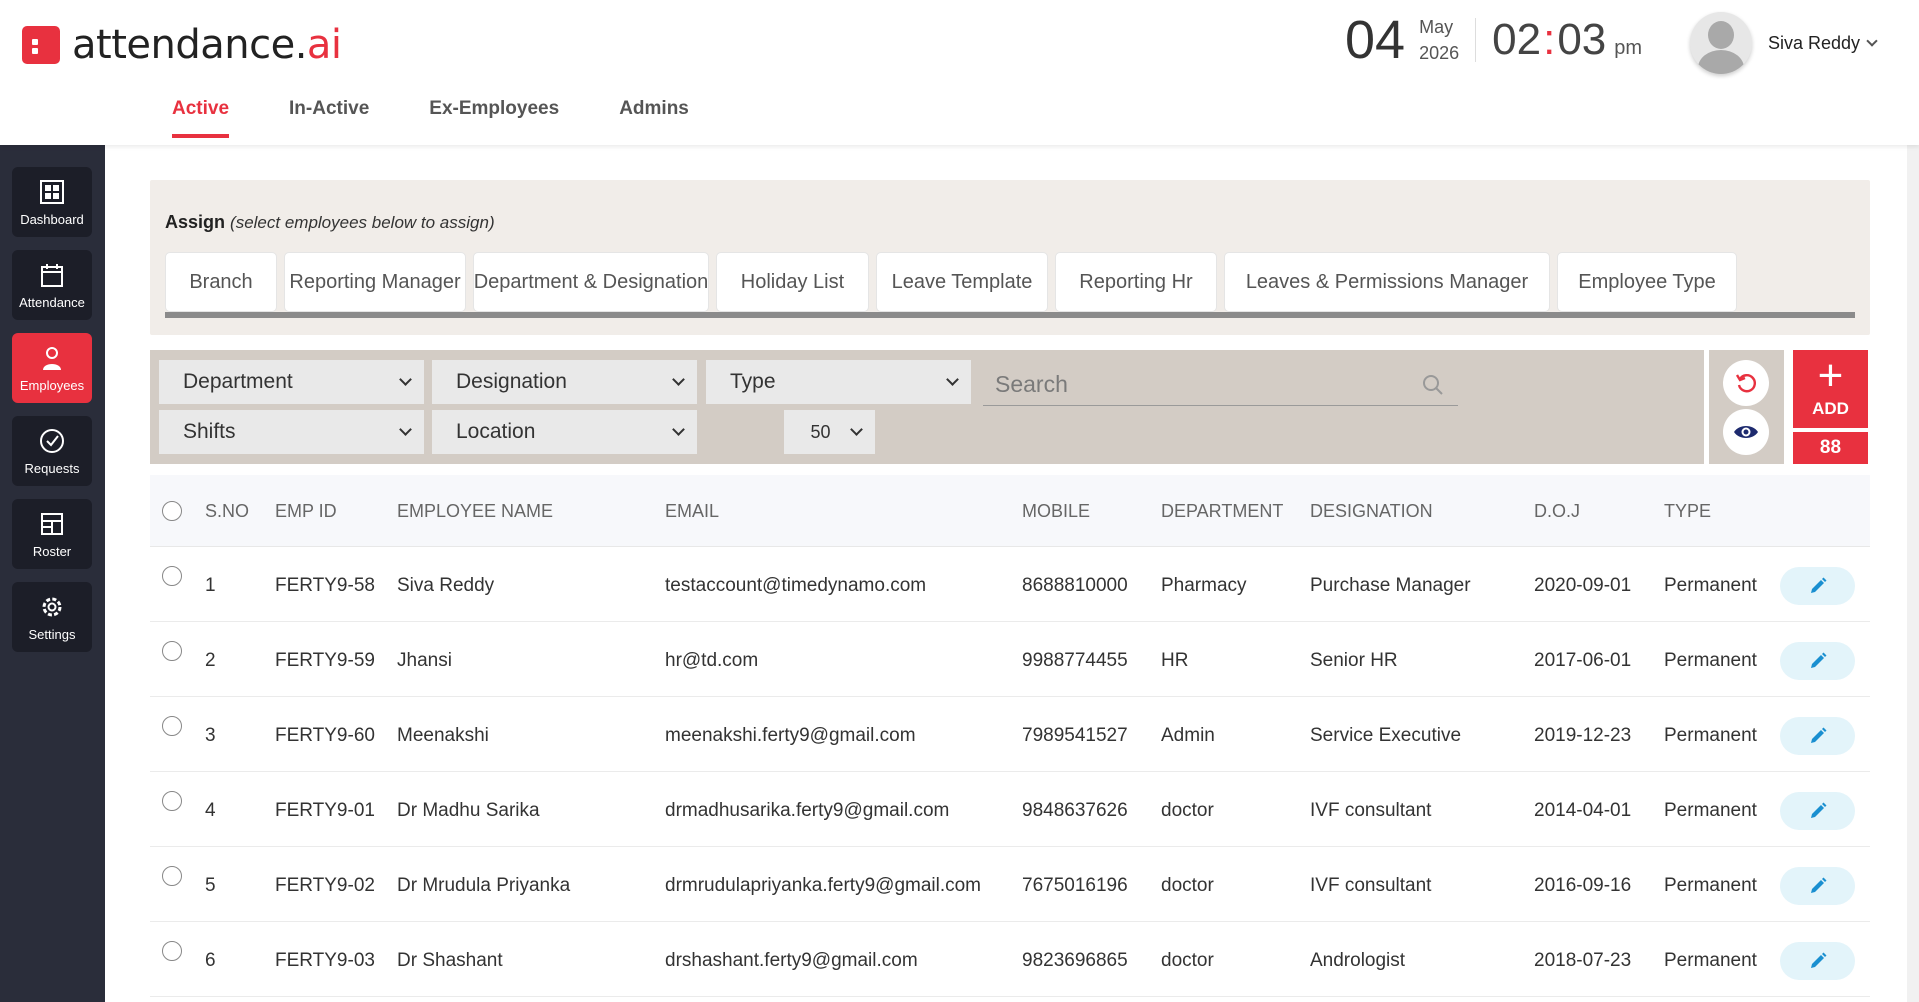  Describe the element at coordinates (52, 368) in the screenshot. I see `sidebar-item-employees: Employees` at that location.